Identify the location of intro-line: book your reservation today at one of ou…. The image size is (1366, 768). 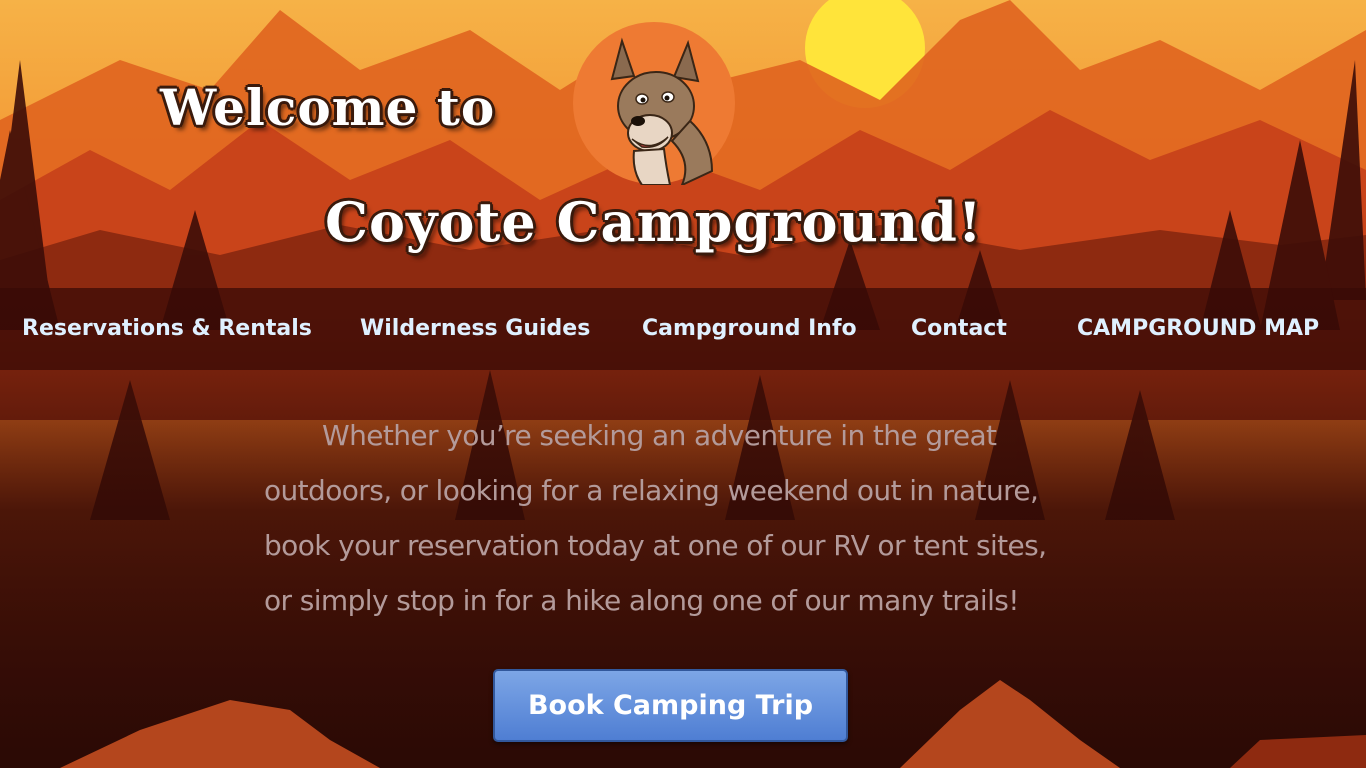
(655, 545).